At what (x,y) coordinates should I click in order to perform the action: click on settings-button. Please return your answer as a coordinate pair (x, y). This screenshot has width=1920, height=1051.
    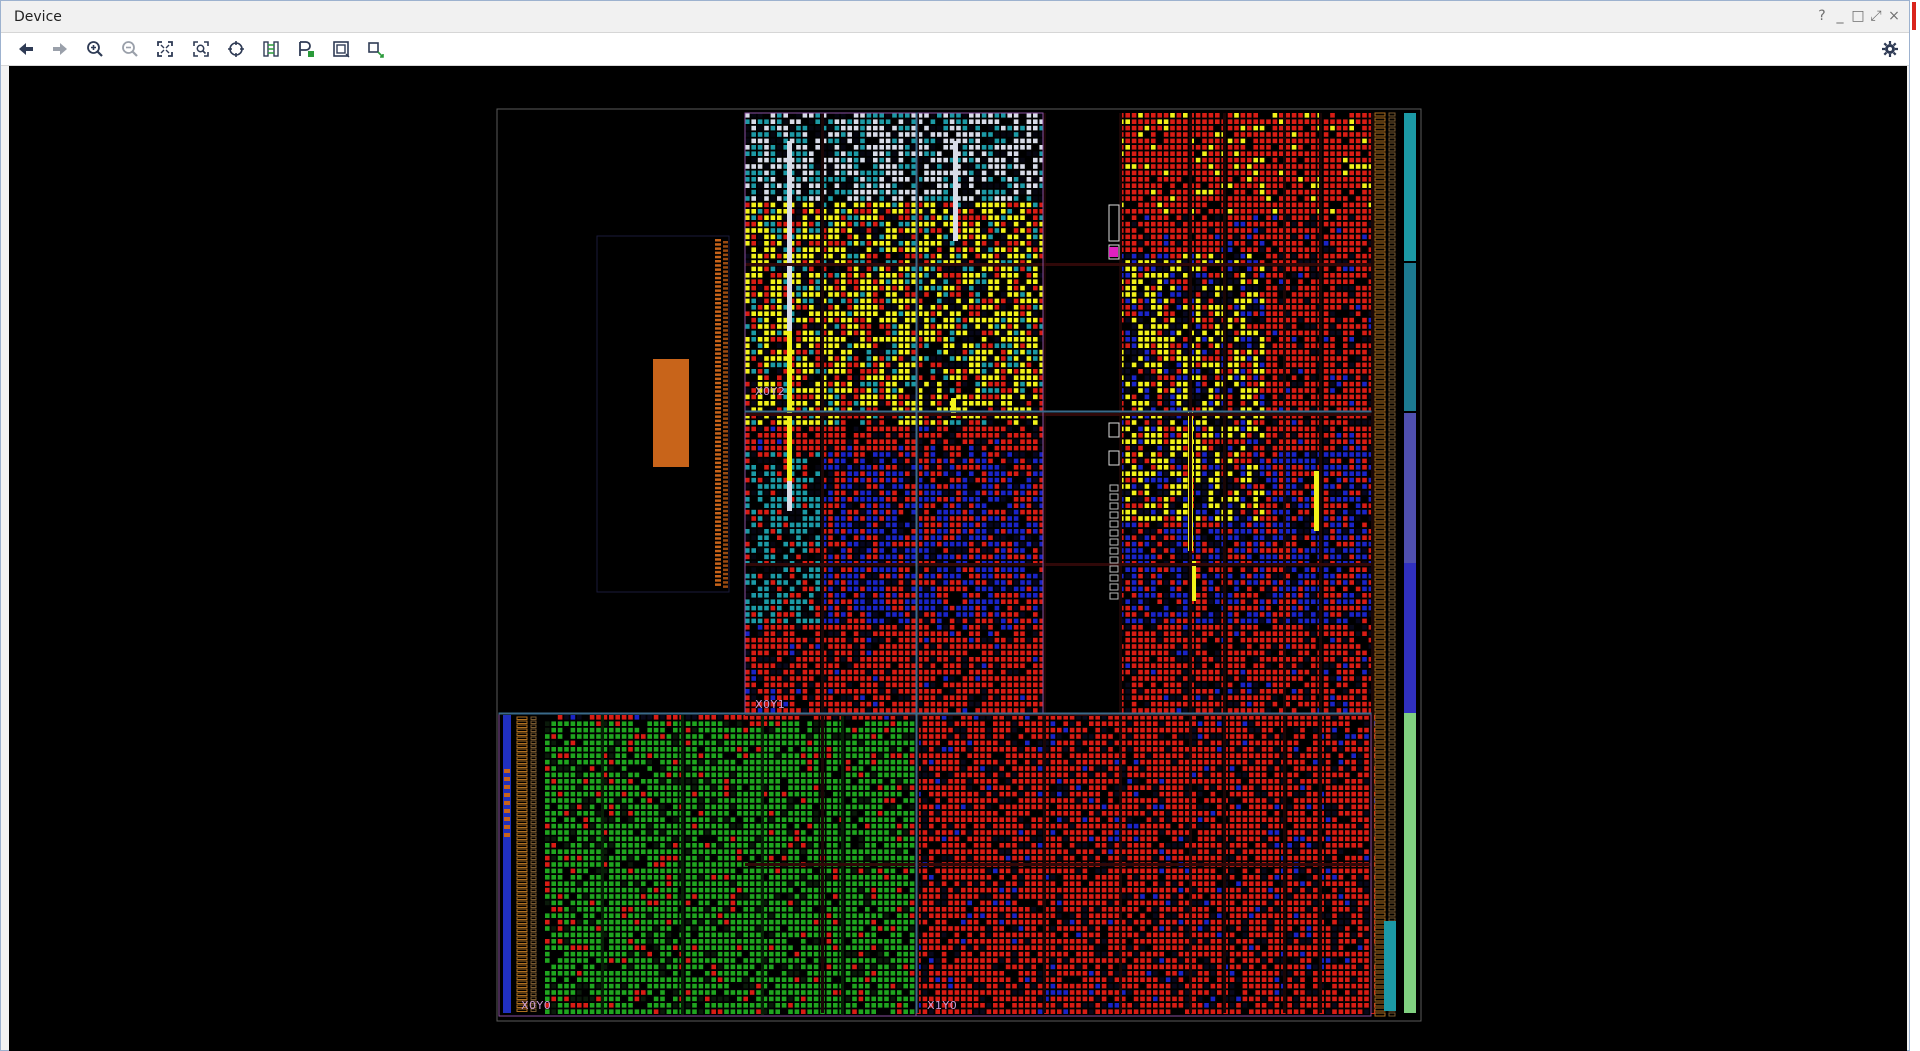
    Looking at the image, I should click on (1890, 49).